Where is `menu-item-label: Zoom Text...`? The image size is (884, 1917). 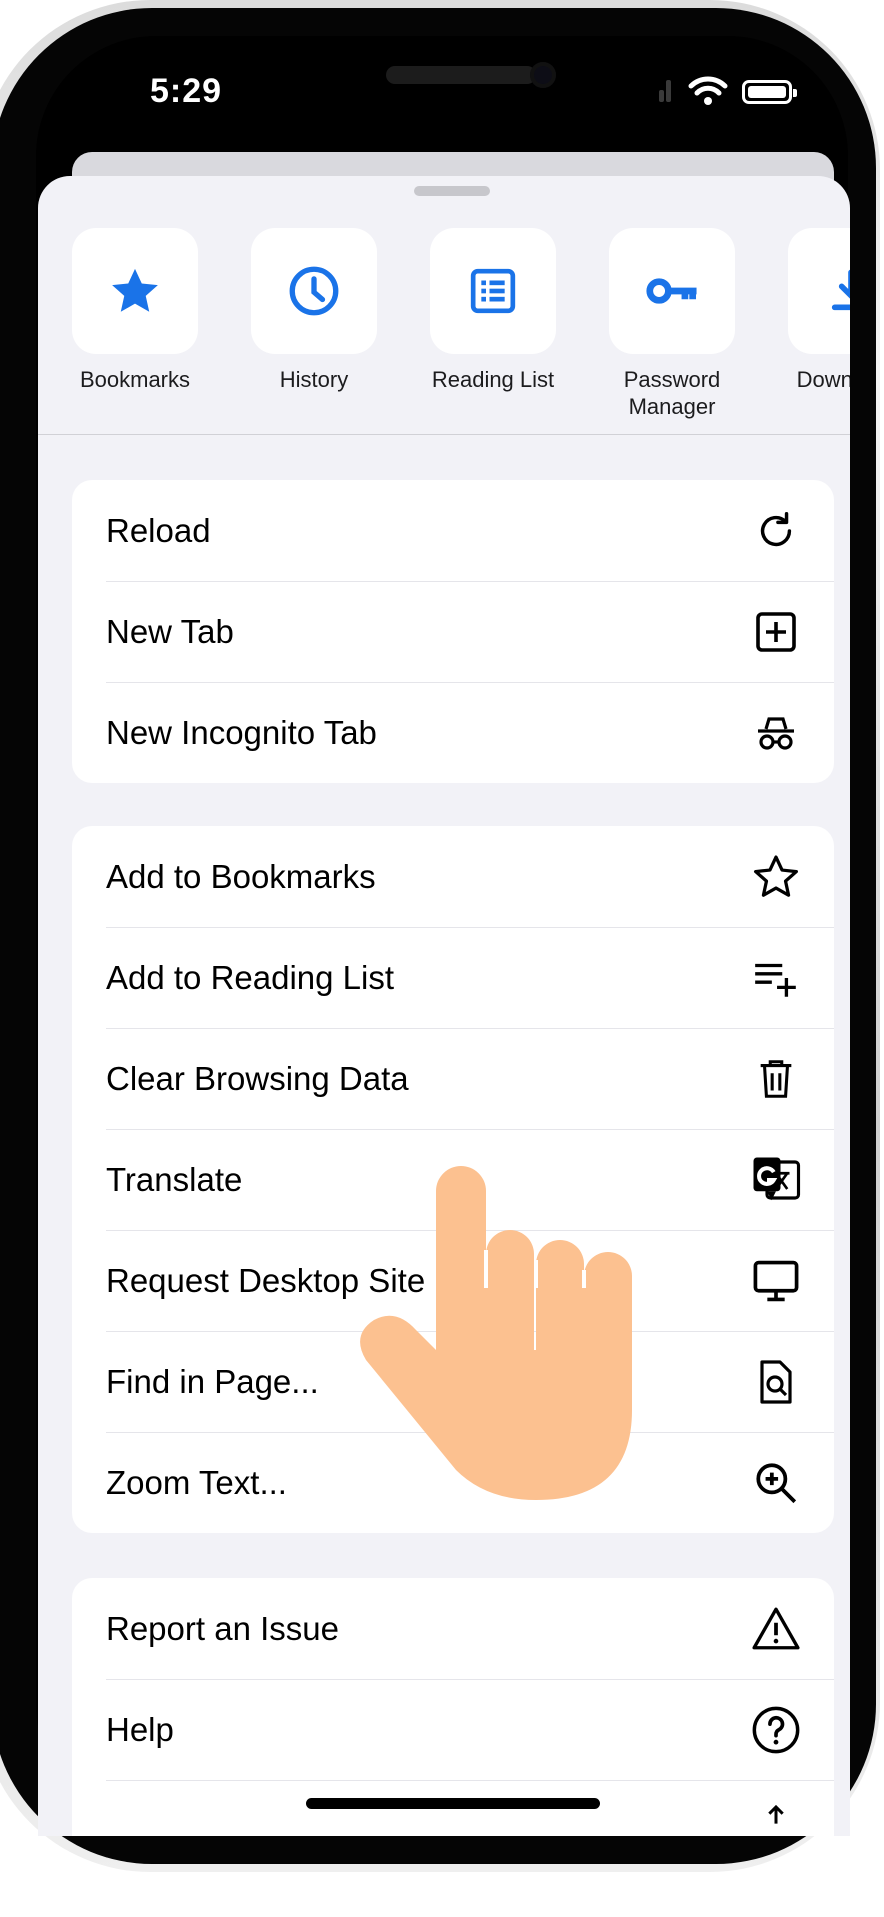
menu-item-label: Zoom Text... is located at coordinates (196, 1482).